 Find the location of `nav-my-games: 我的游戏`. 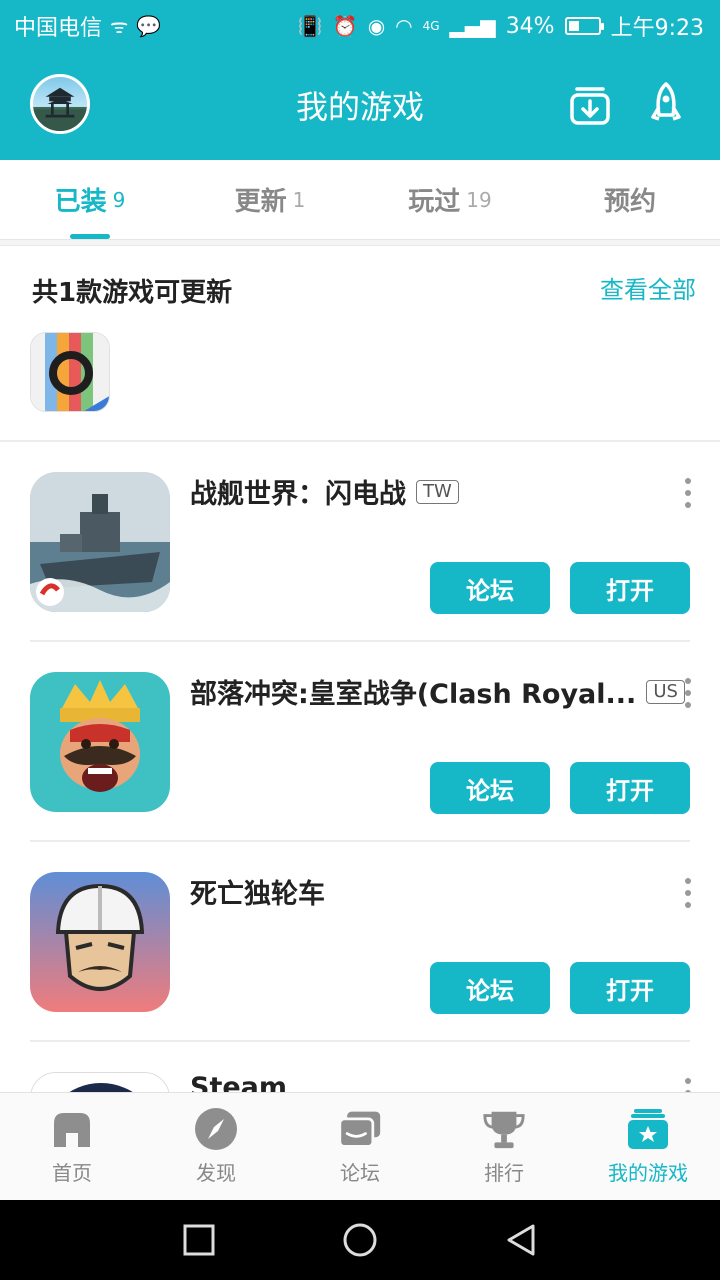

nav-my-games: 我的游戏 is located at coordinates (648, 1146).